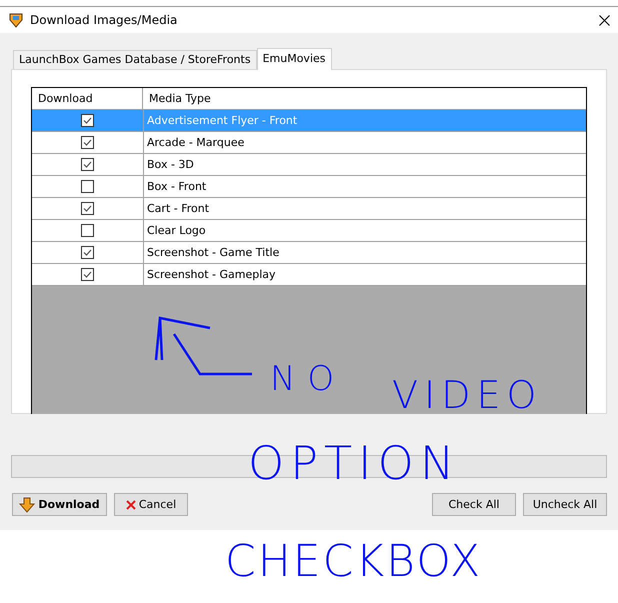 The width and height of the screenshot is (618, 603). What do you see at coordinates (16, 20) in the screenshot?
I see `app-icon` at bounding box center [16, 20].